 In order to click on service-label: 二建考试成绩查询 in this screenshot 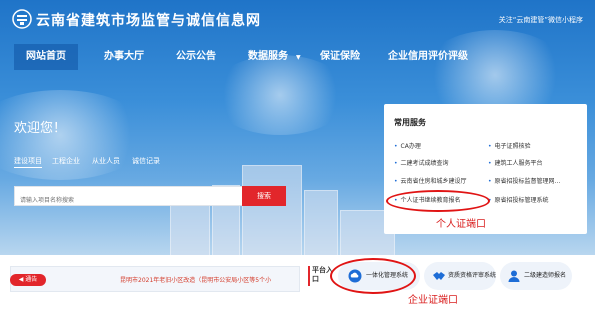, I will do `click(424, 163)`.